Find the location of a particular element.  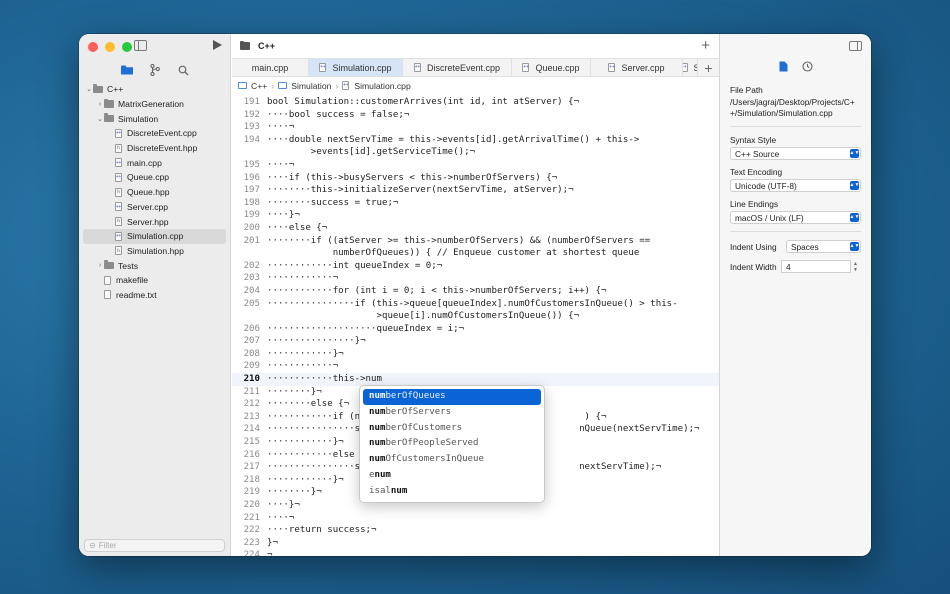

source-control-icon is located at coordinates (155, 70).